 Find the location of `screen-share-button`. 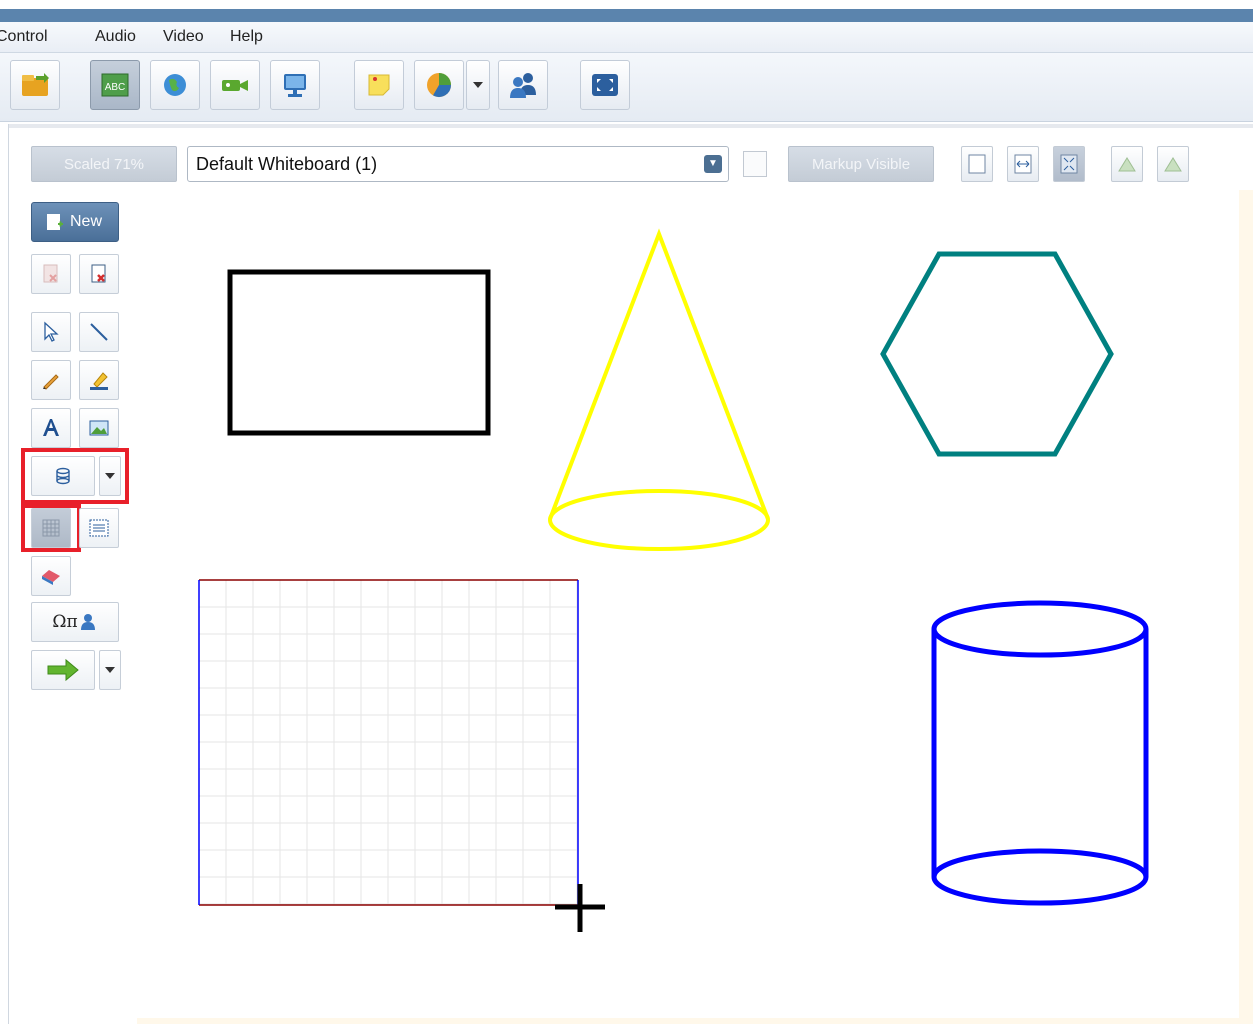

screen-share-button is located at coordinates (295, 85).